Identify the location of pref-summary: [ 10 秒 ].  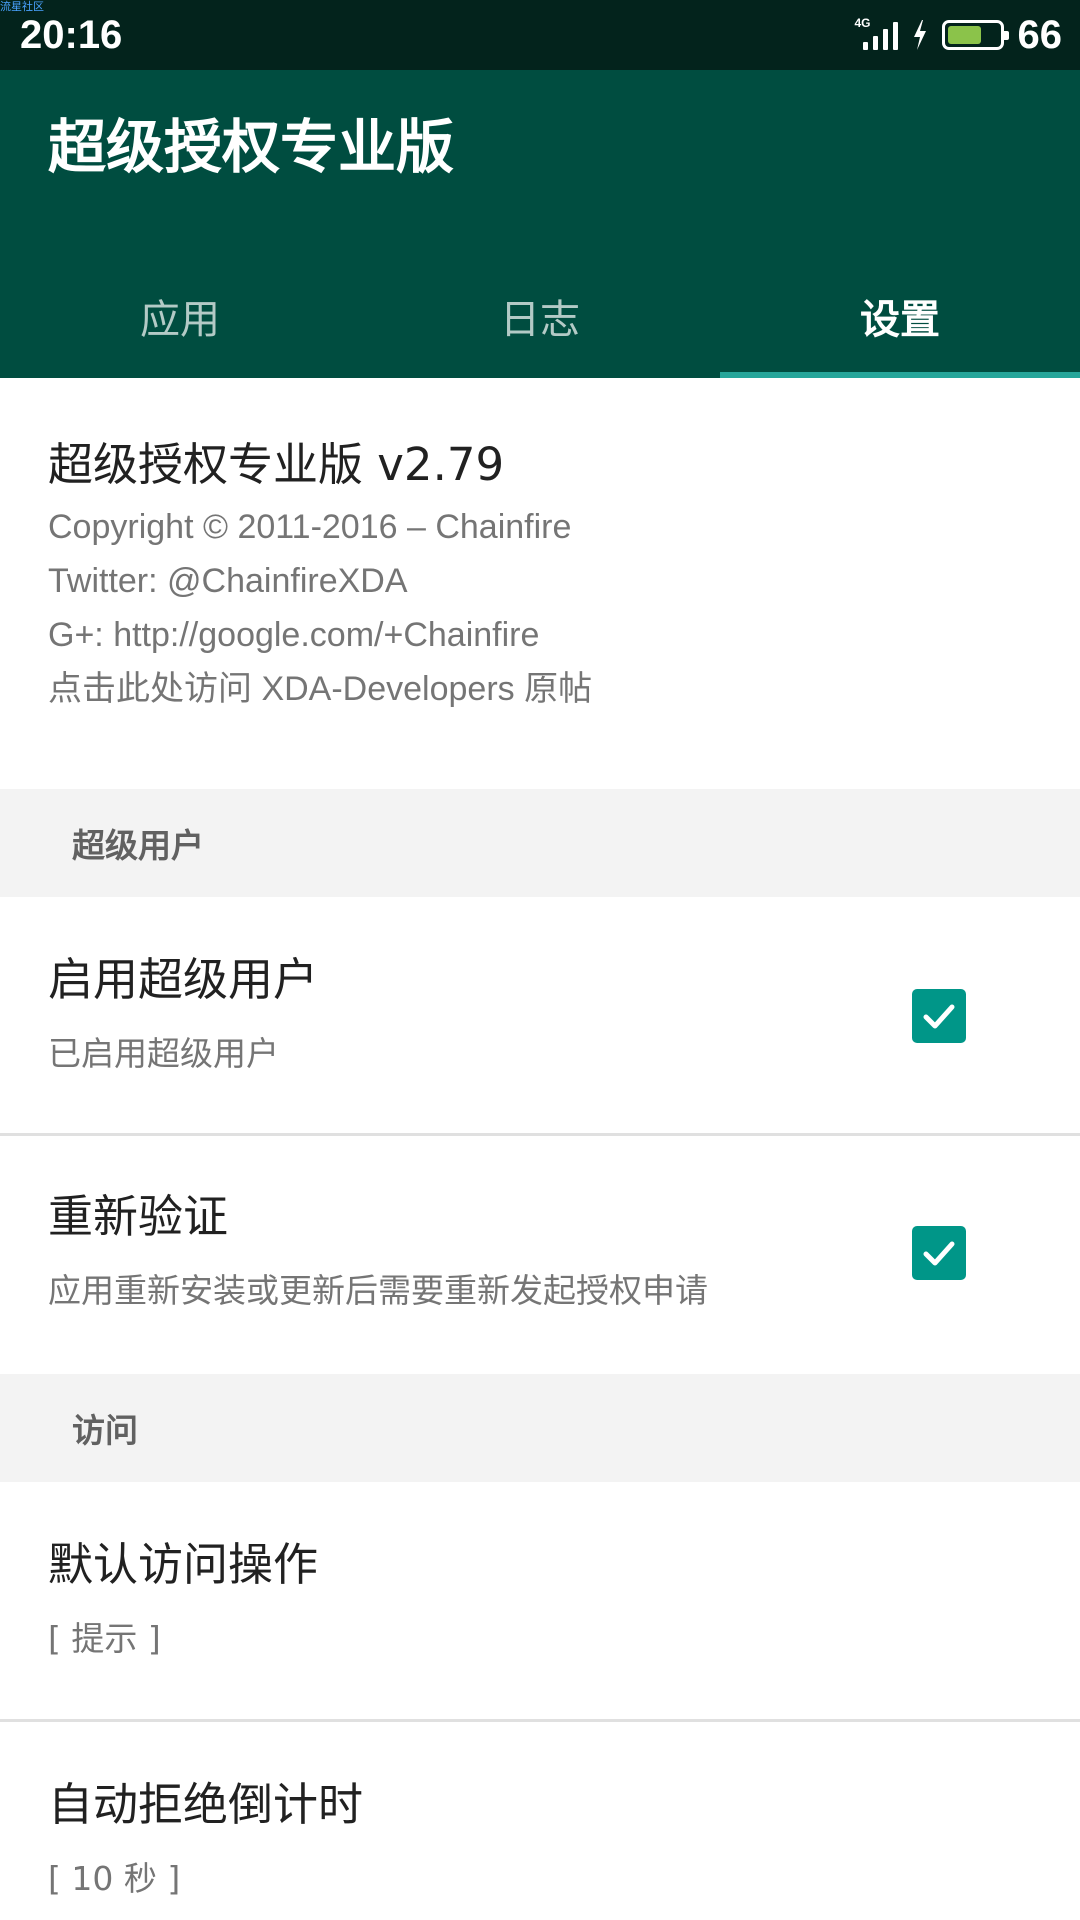
(114, 1878).